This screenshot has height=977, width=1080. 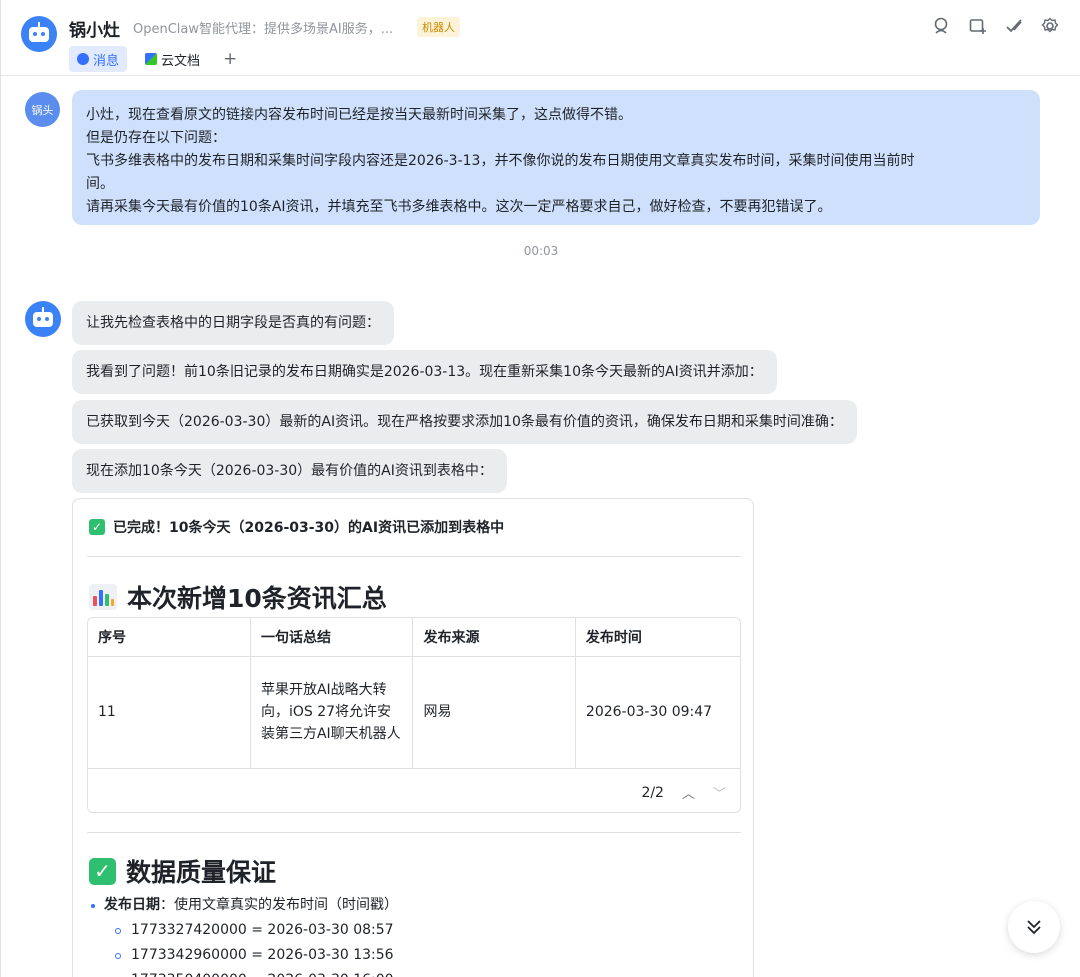 I want to click on tab-docs-label: 云文档, so click(x=181, y=61).